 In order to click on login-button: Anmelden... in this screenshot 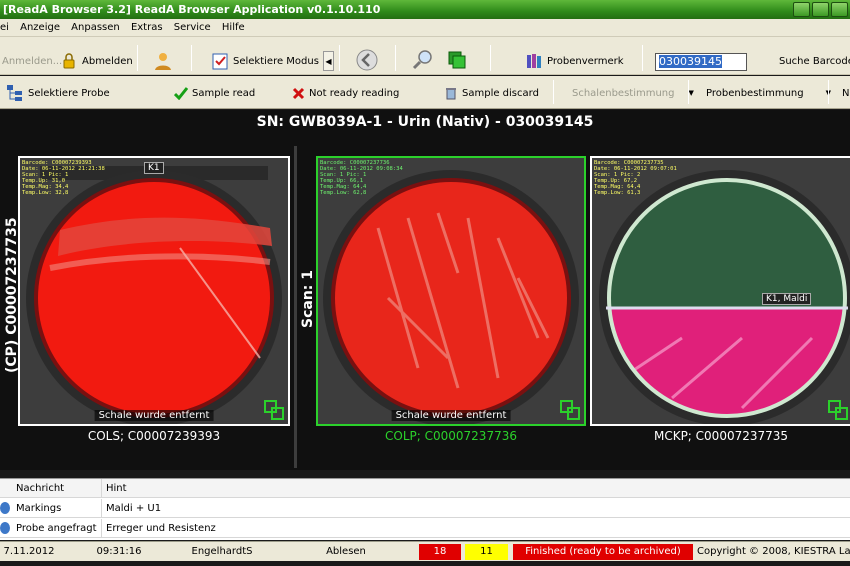, I will do `click(32, 61)`.